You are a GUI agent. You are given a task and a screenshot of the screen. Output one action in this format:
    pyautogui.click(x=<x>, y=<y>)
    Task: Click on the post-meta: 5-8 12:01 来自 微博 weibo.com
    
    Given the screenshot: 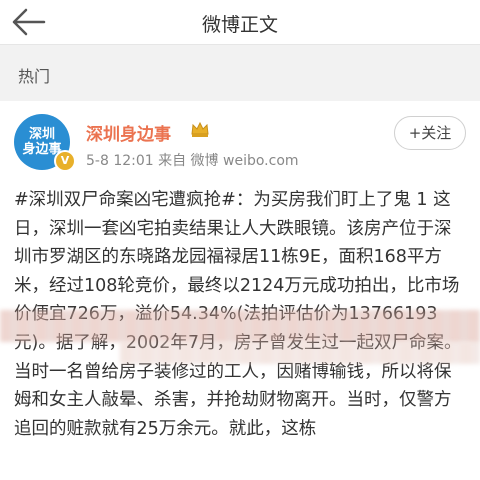 What is the action you would take?
    pyautogui.click(x=192, y=161)
    